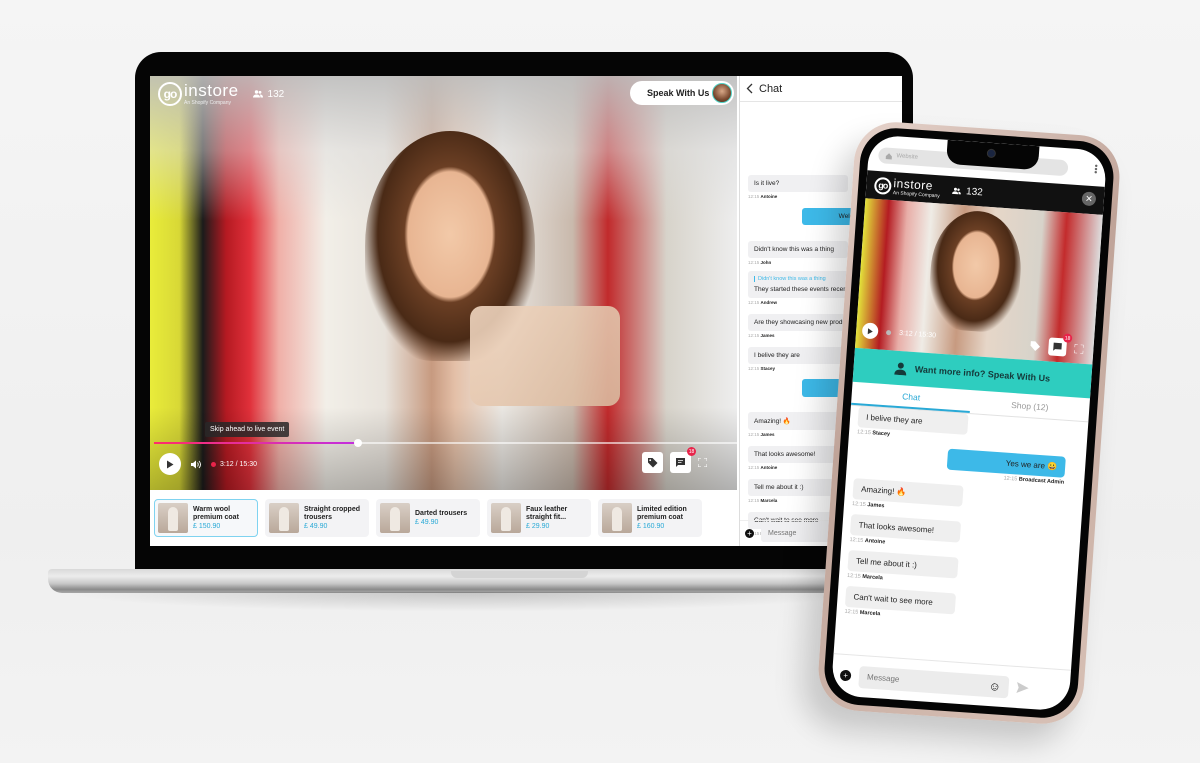  What do you see at coordinates (804, 289) in the screenshot?
I see `message-text: They started these events recently` at bounding box center [804, 289].